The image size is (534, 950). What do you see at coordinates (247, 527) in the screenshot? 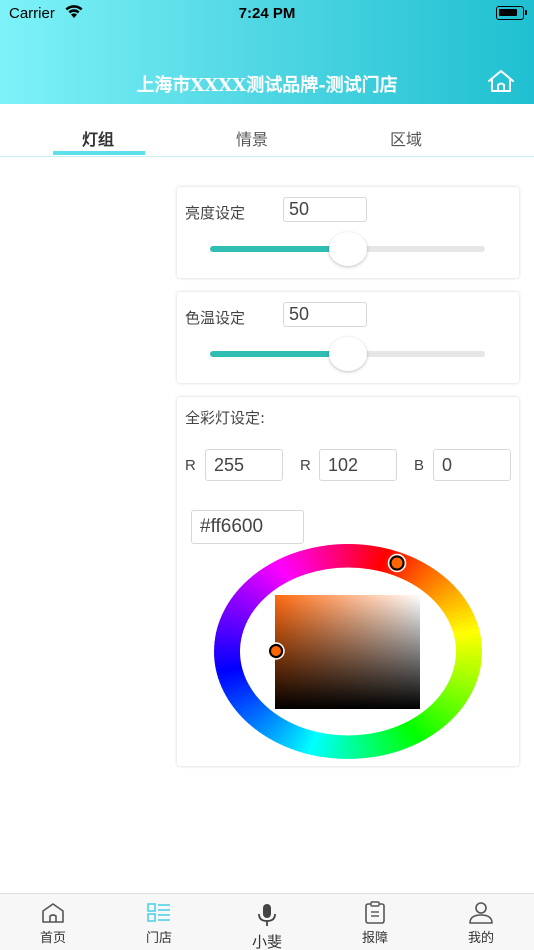
I see `hex-color-input: #ff6600` at bounding box center [247, 527].